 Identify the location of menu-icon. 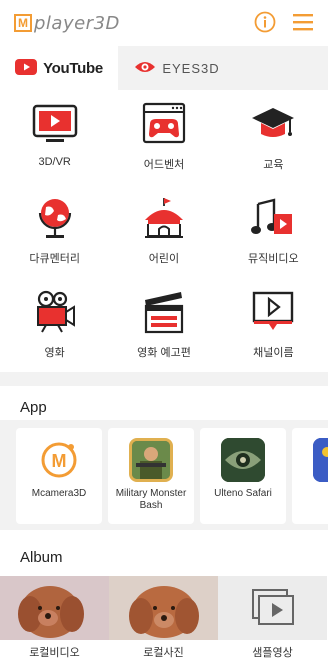
(303, 22).